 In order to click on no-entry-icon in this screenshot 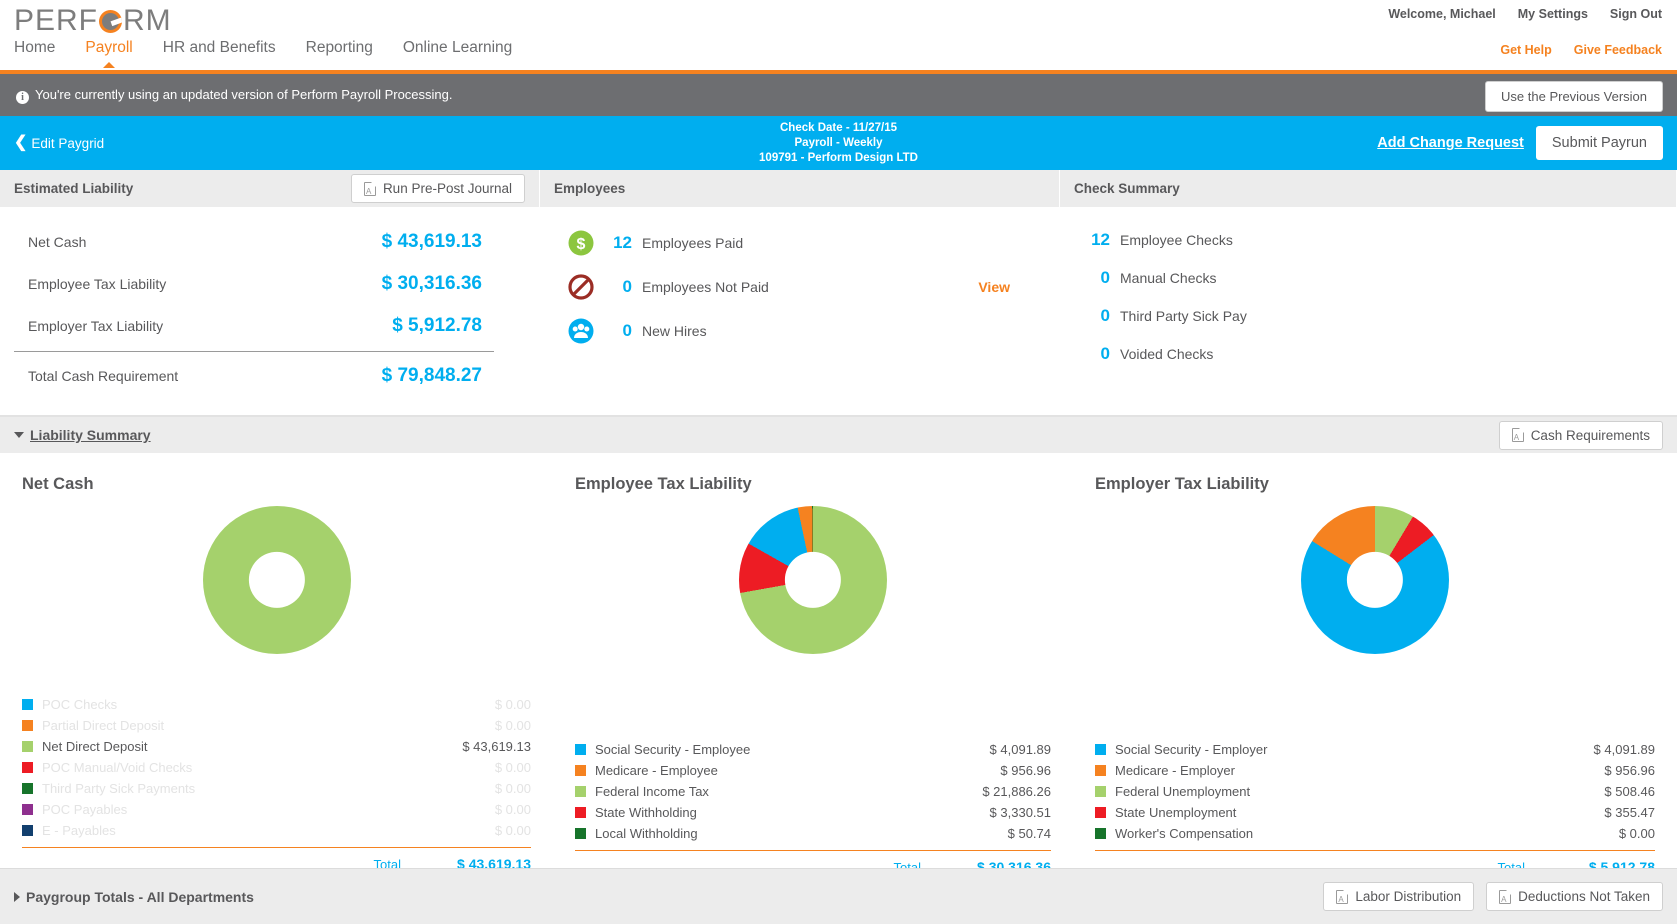, I will do `click(581, 287)`.